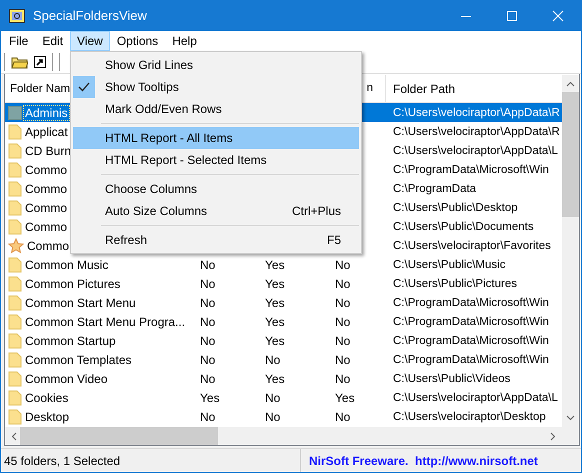 This screenshot has height=473, width=582. What do you see at coordinates (15, 112) in the screenshot?
I see `tile-icon` at bounding box center [15, 112].